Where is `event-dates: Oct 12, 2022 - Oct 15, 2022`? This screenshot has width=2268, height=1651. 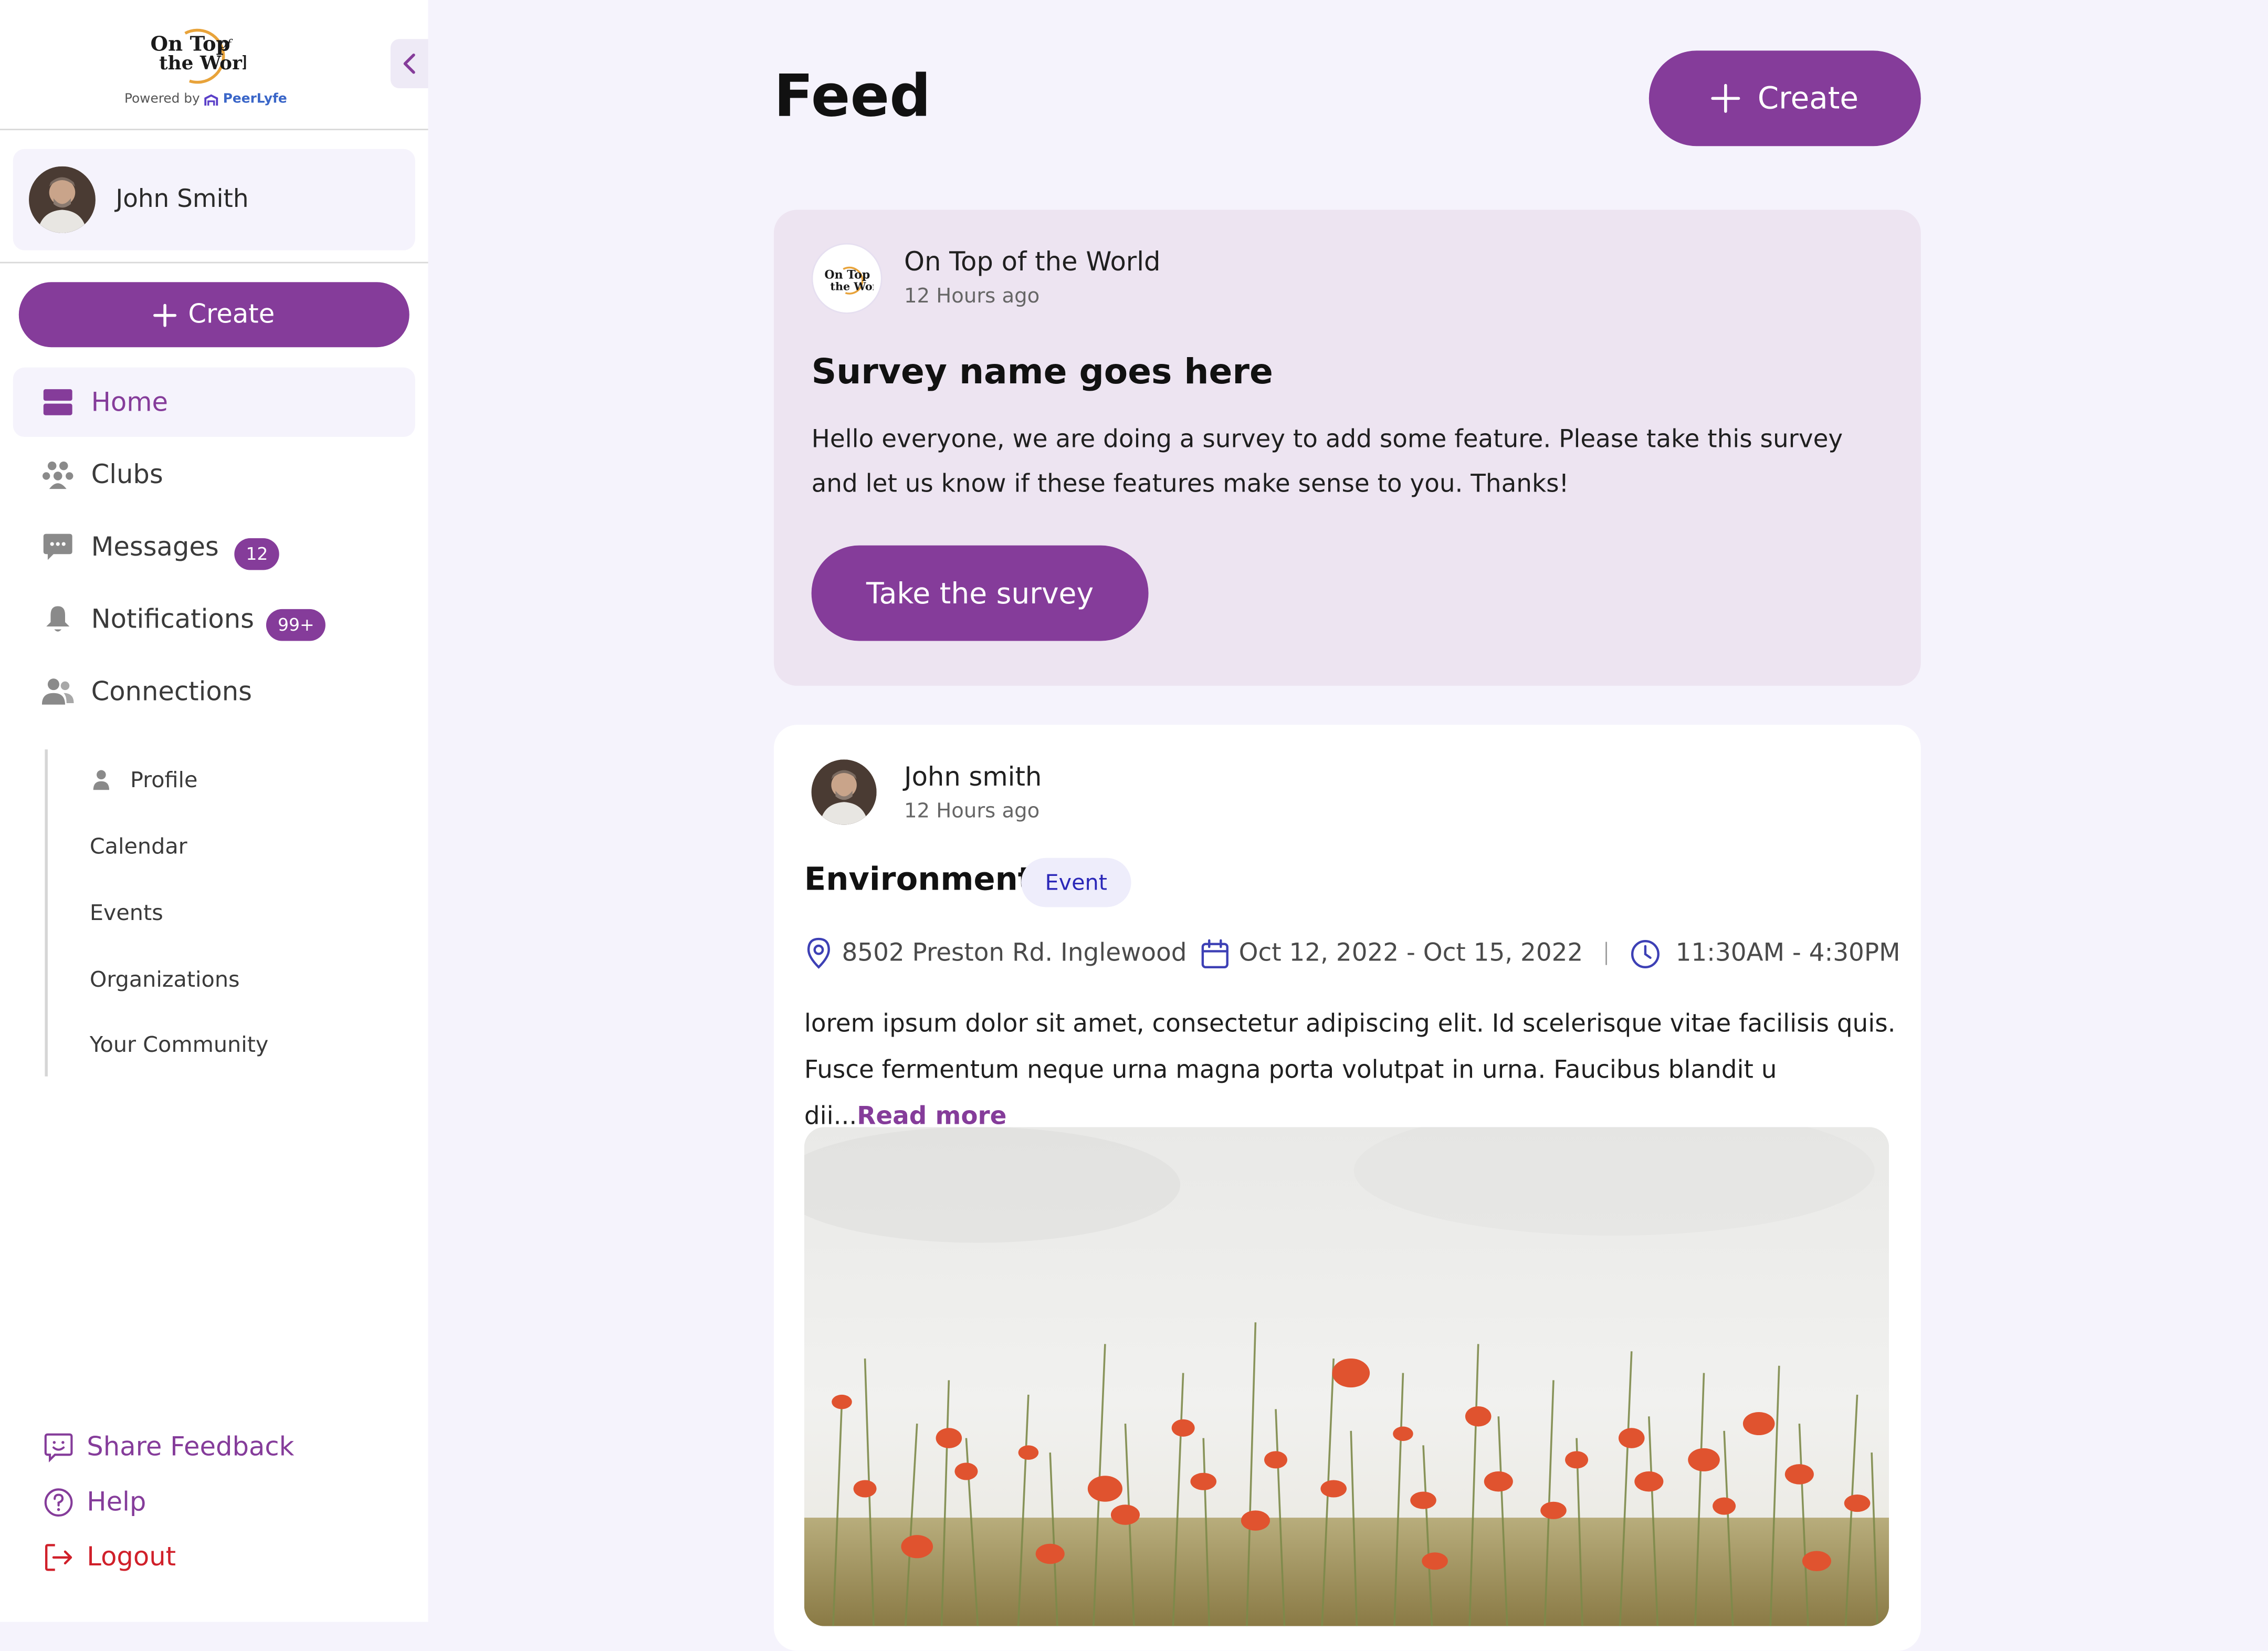 event-dates: Oct 12, 2022 - Oct 15, 2022 is located at coordinates (1392, 953).